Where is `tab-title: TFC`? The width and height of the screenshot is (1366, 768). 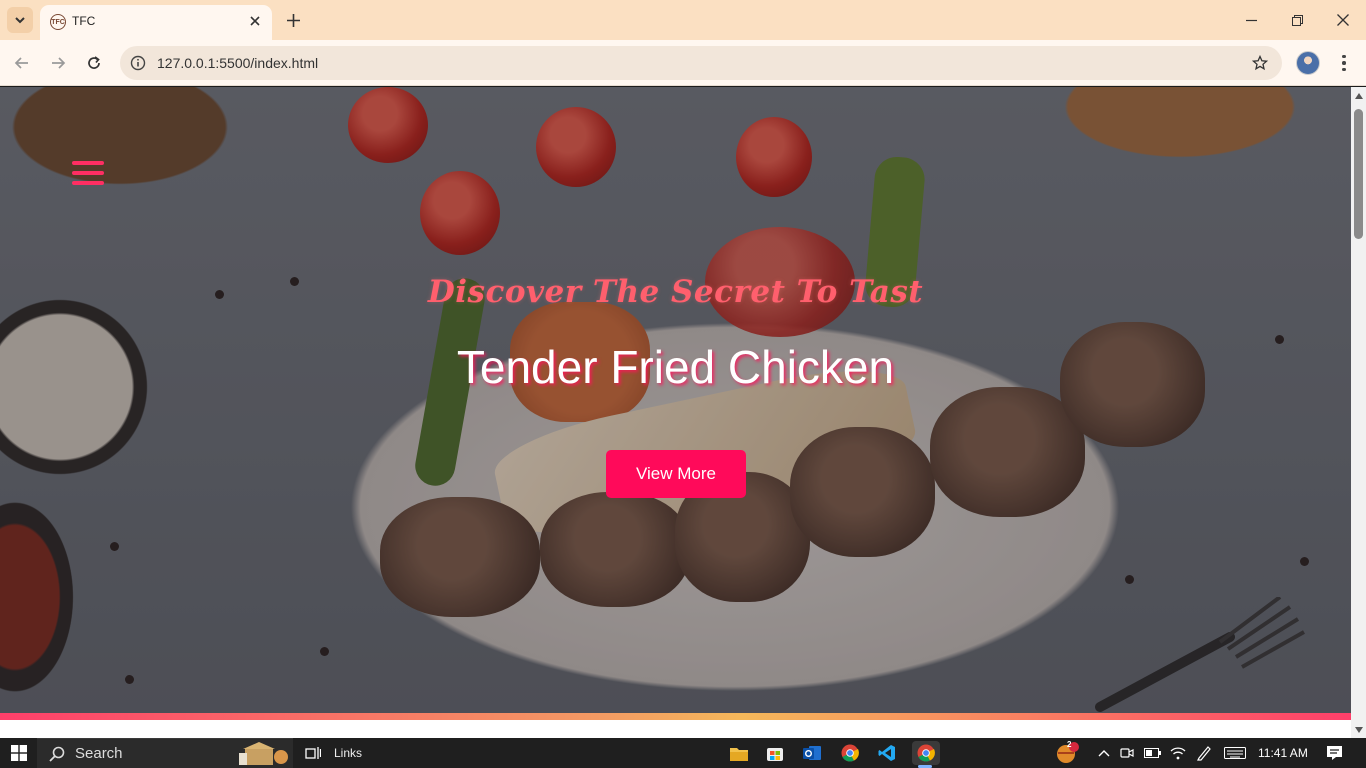
tab-title: TFC is located at coordinates (84, 21).